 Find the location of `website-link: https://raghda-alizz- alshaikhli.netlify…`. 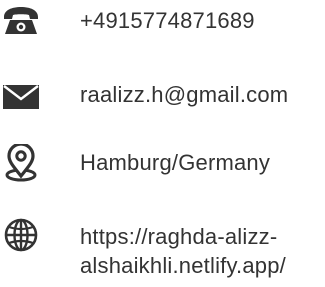

website-link: https://raghda-alizz- alshaikhli.netlify… is located at coordinates (183, 251).